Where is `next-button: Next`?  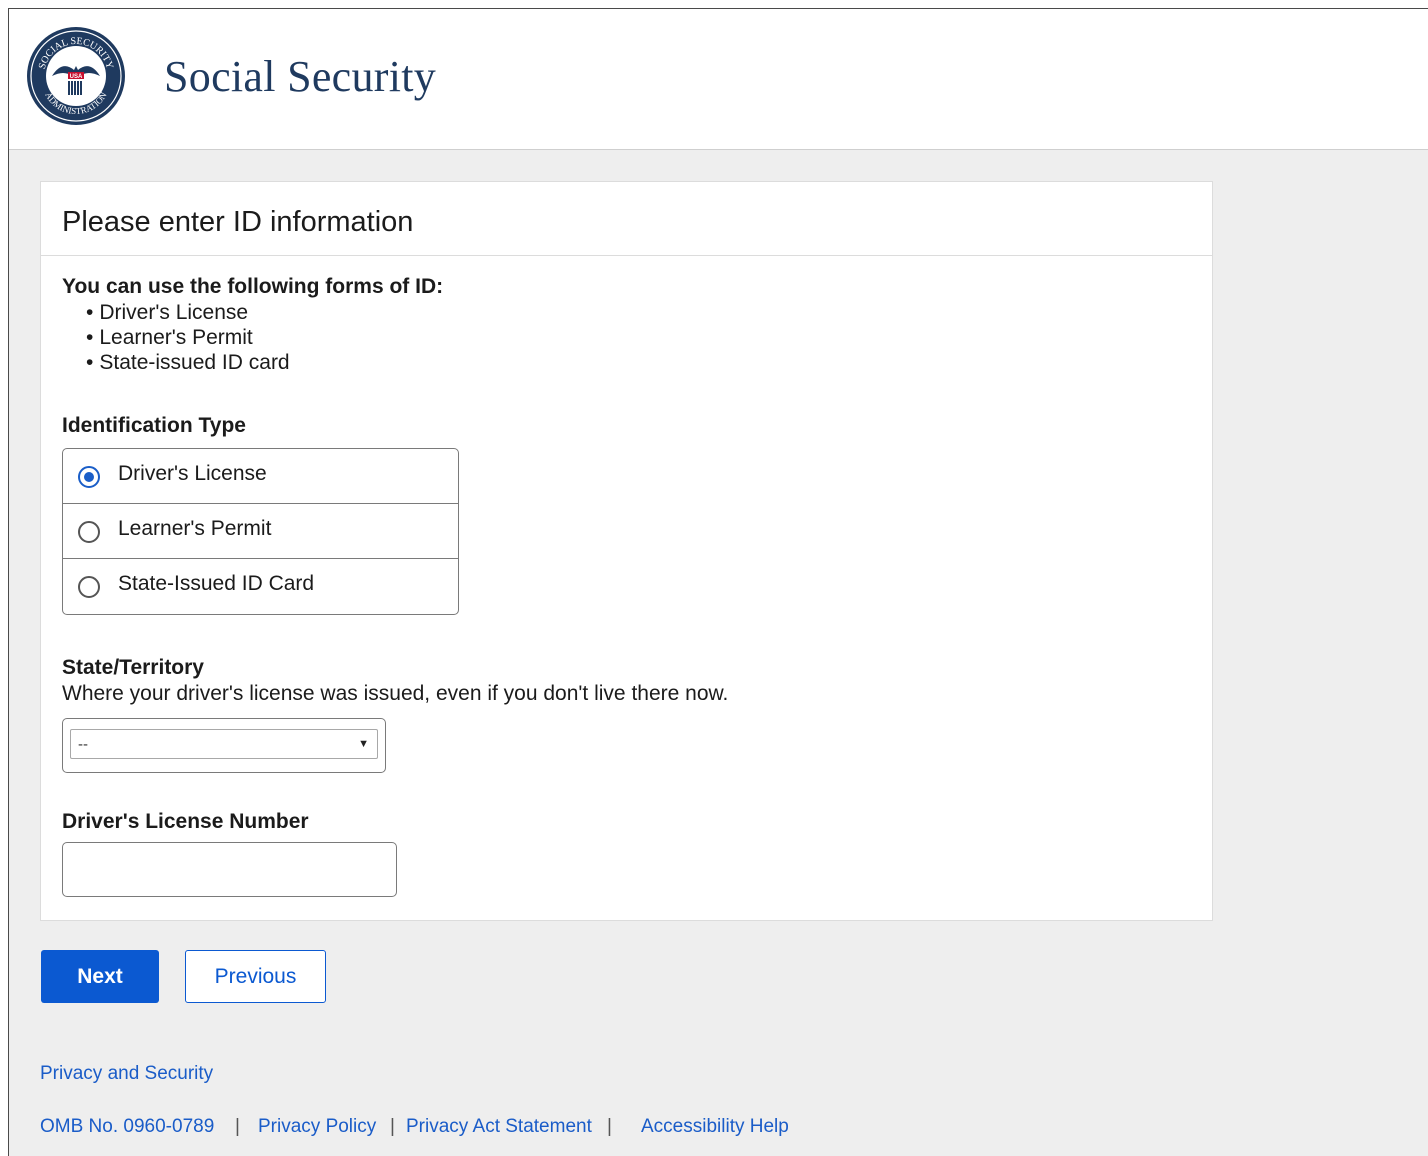 next-button: Next is located at coordinates (100, 976).